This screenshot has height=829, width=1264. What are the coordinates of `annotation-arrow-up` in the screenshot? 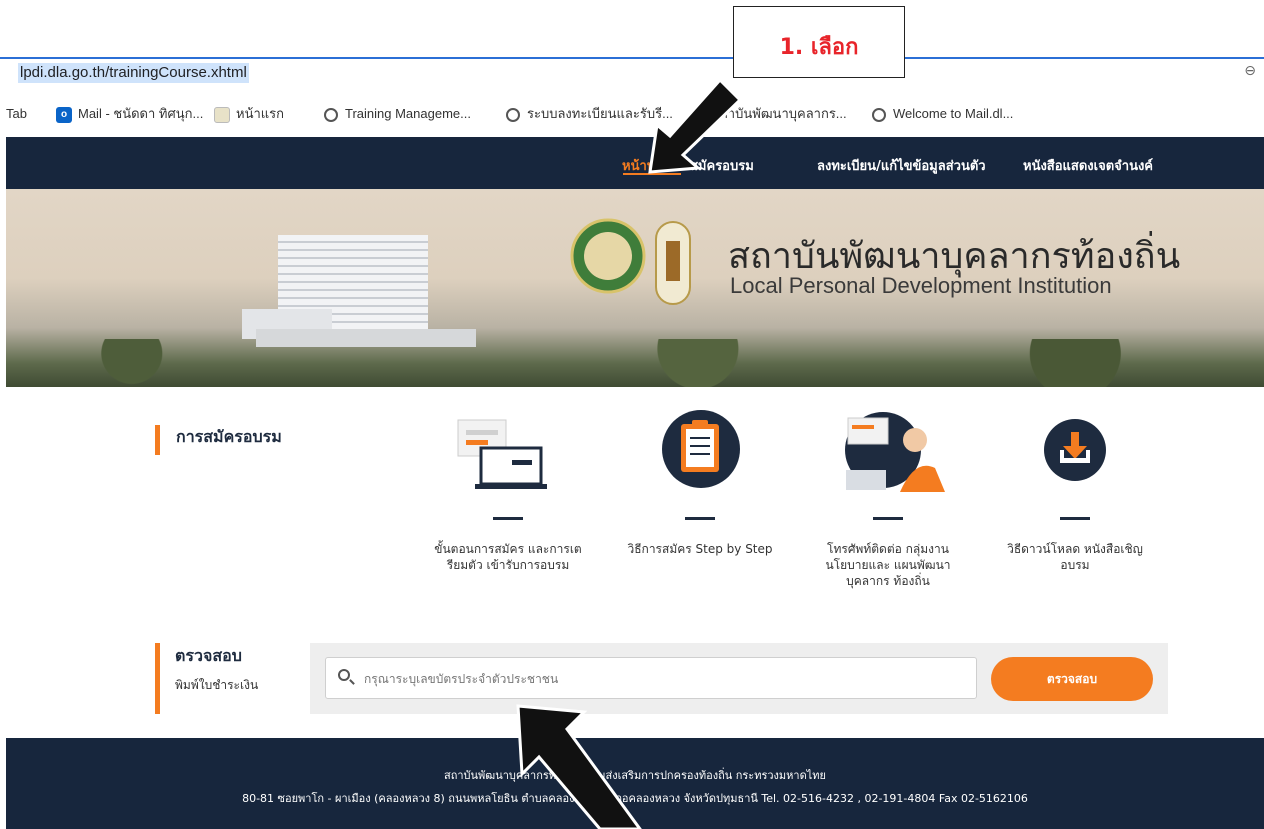 It's located at (579, 766).